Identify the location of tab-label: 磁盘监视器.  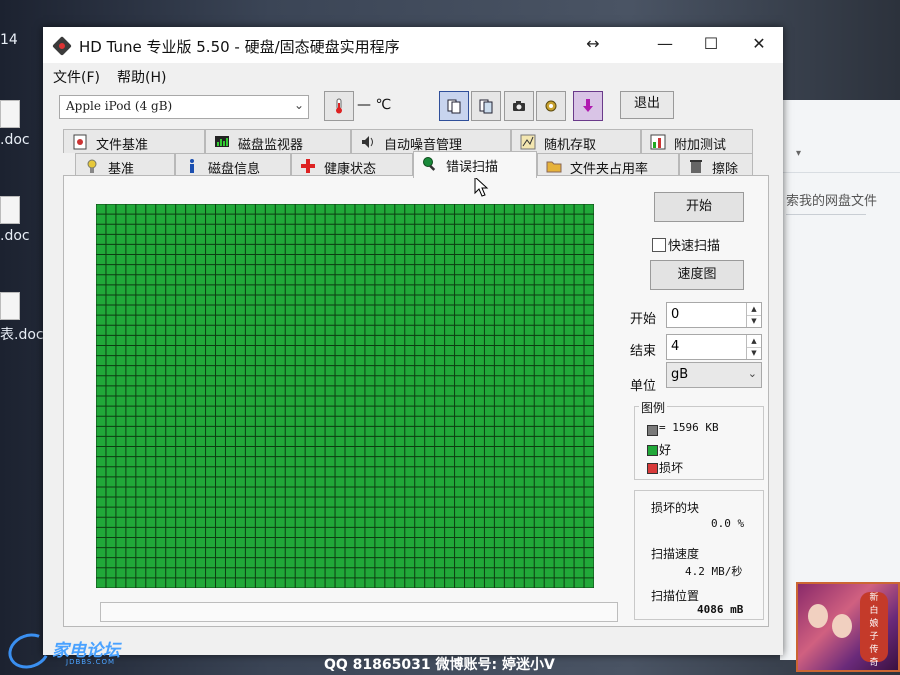
(271, 145).